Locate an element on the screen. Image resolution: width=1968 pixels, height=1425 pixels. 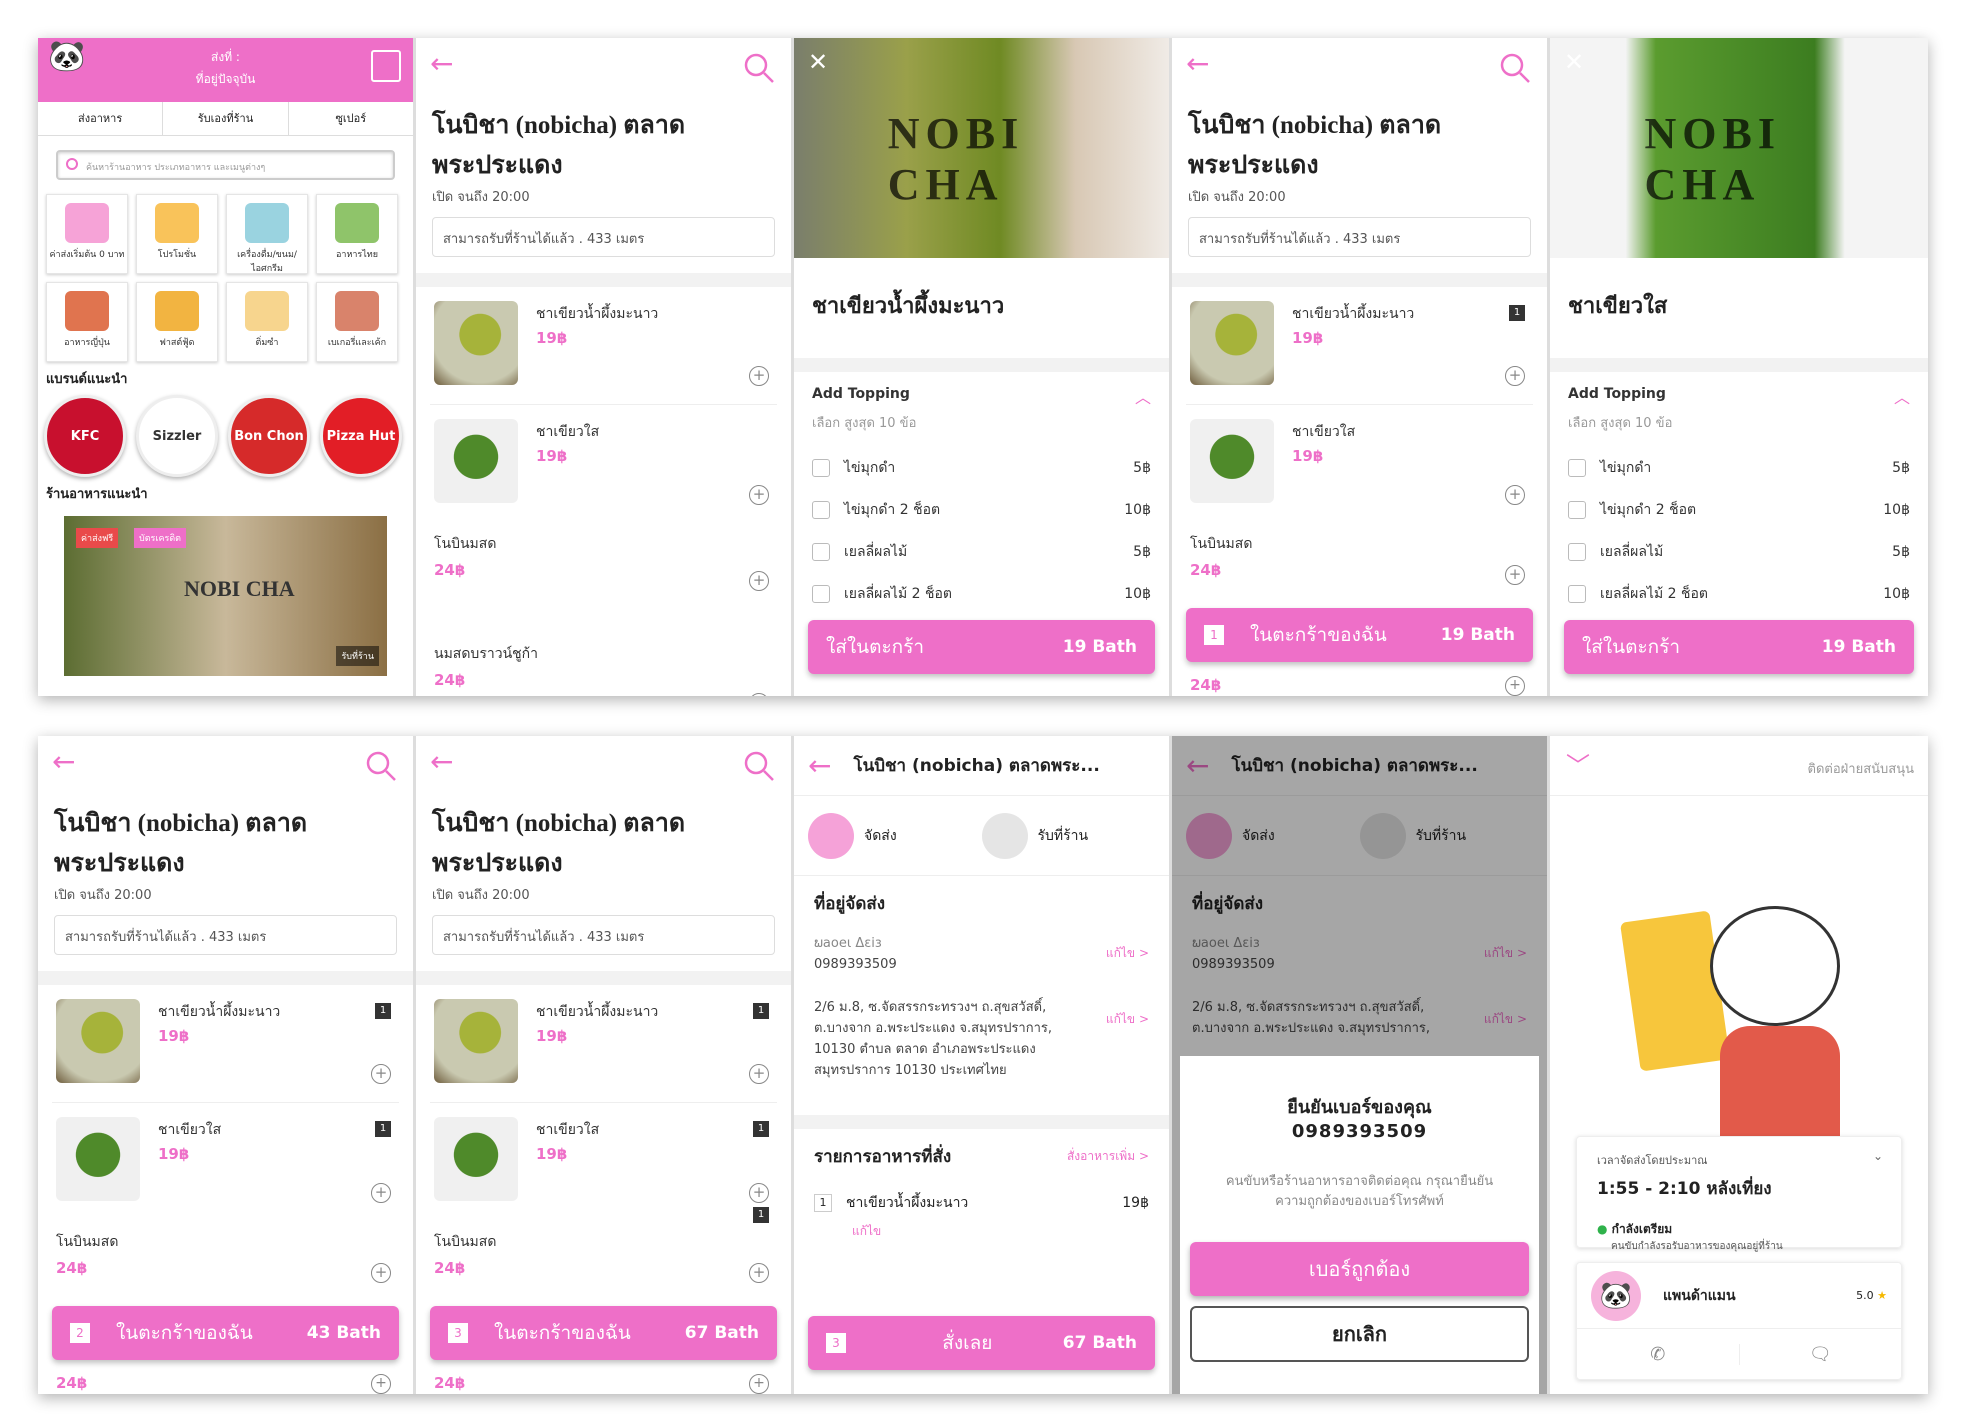
menu-item: ชาเขียวน้ำผึ้งมะนาว 19฿ + is located at coordinates (603, 346).